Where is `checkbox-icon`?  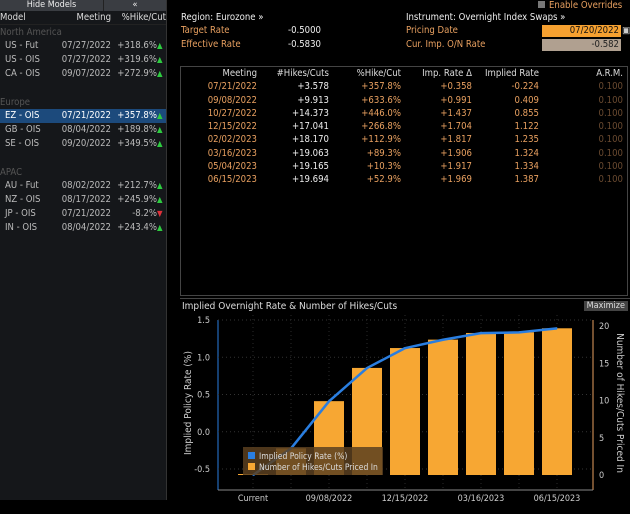 checkbox-icon is located at coordinates (541, 4).